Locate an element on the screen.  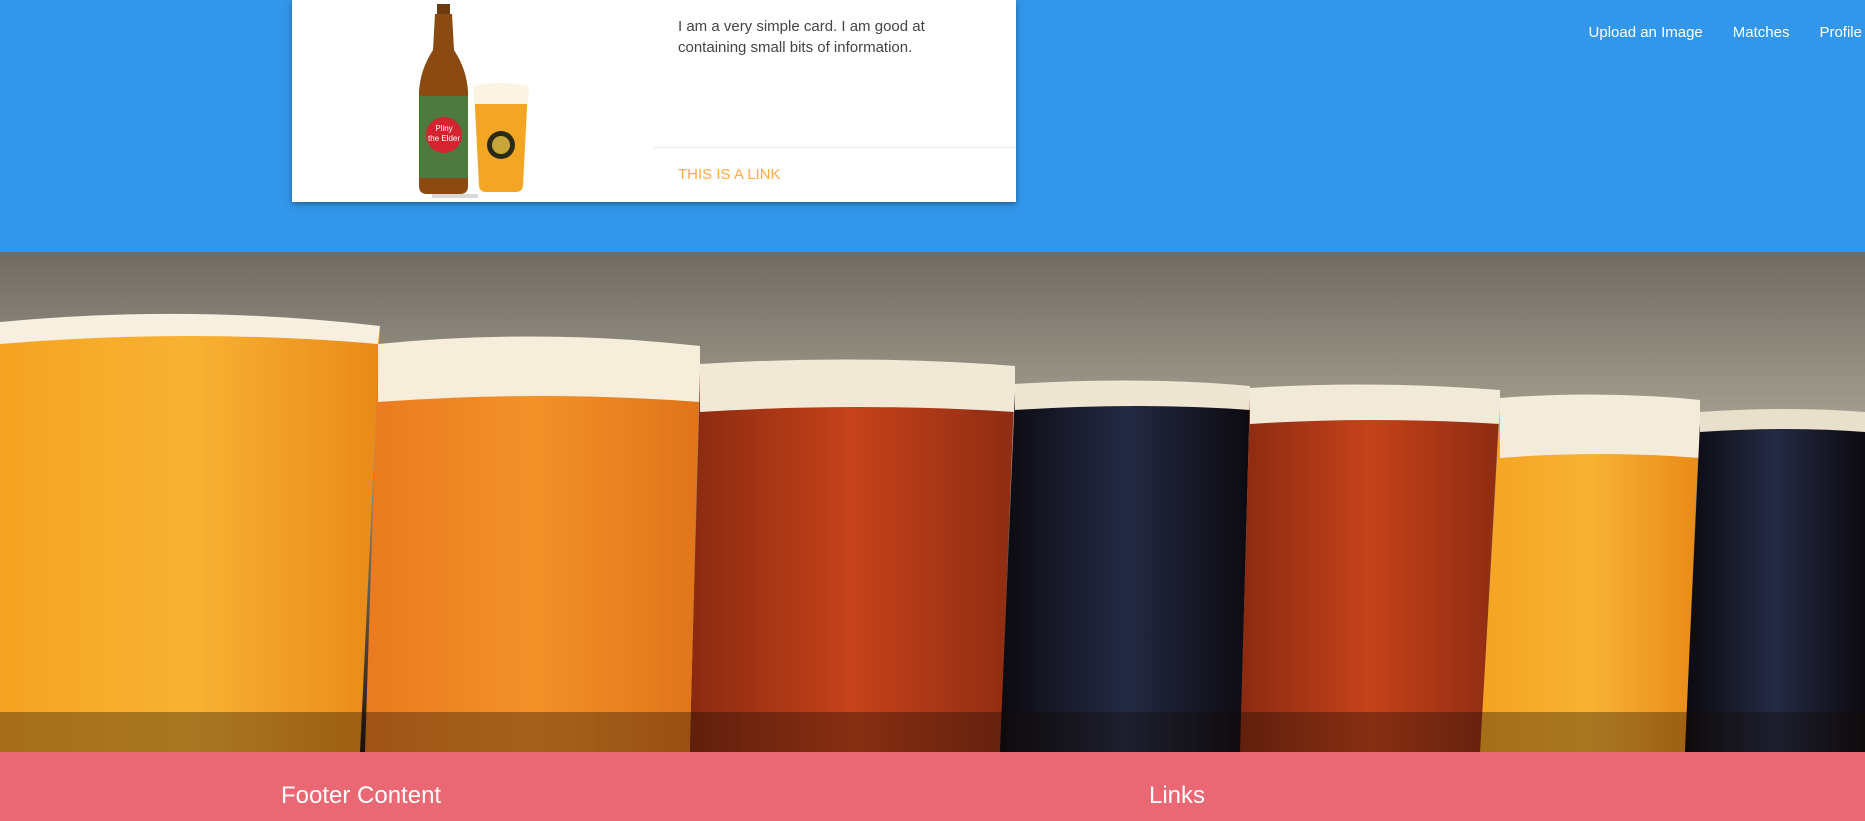
card-action: THIS IS A LINK is located at coordinates (835, 174).